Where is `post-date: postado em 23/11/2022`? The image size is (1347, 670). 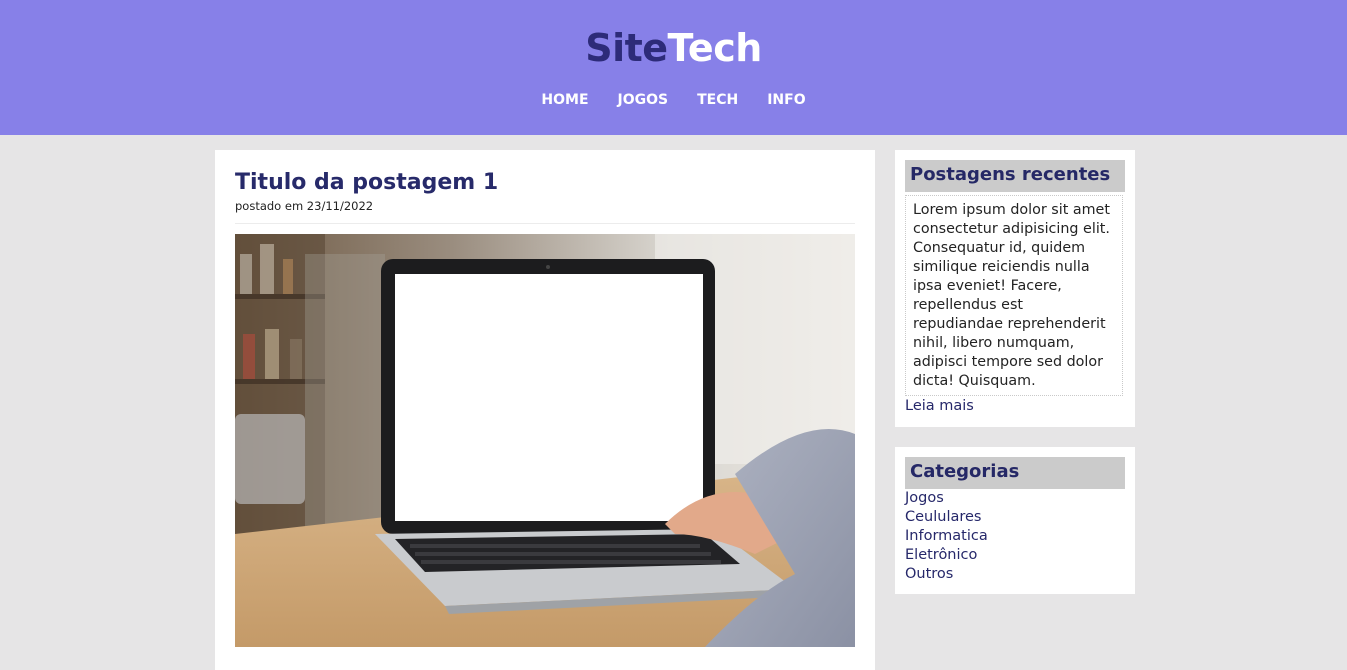 post-date: postado em 23/11/2022 is located at coordinates (304, 206).